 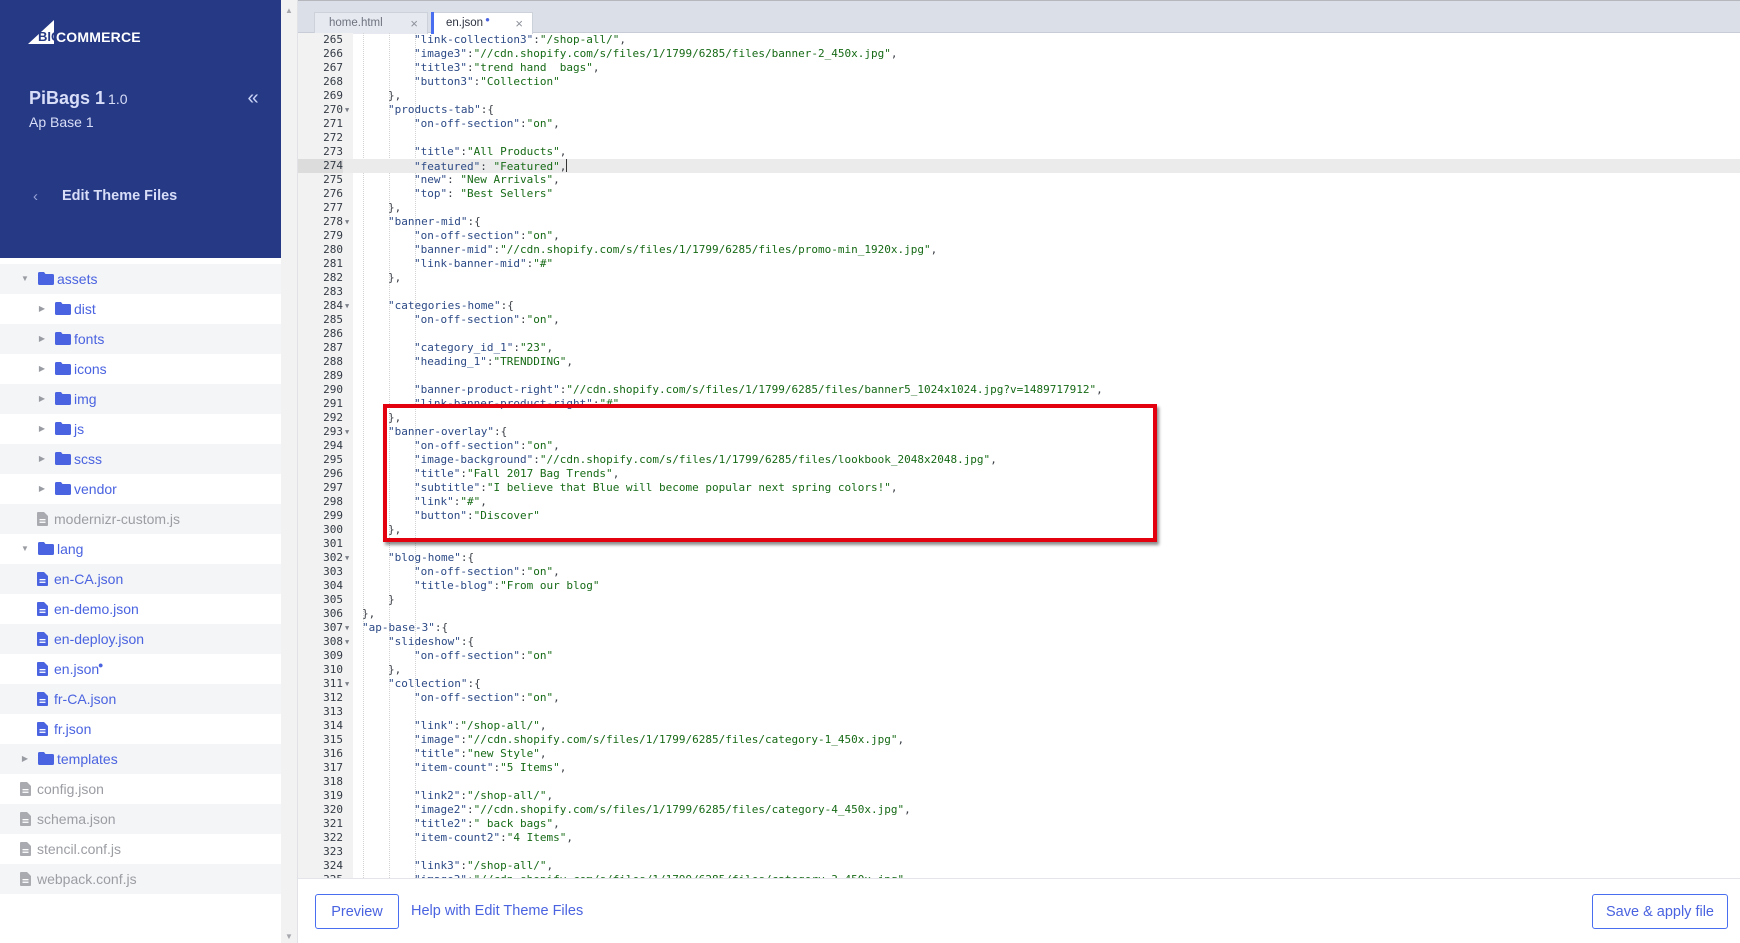 I want to click on tree-item-lang: ▼ lang, so click(x=140, y=549).